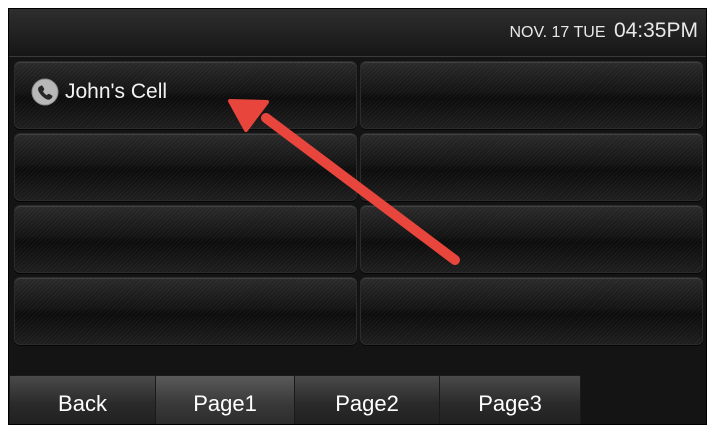  I want to click on bottom-nav: Back Page1 Page2 Page3, so click(357, 399).